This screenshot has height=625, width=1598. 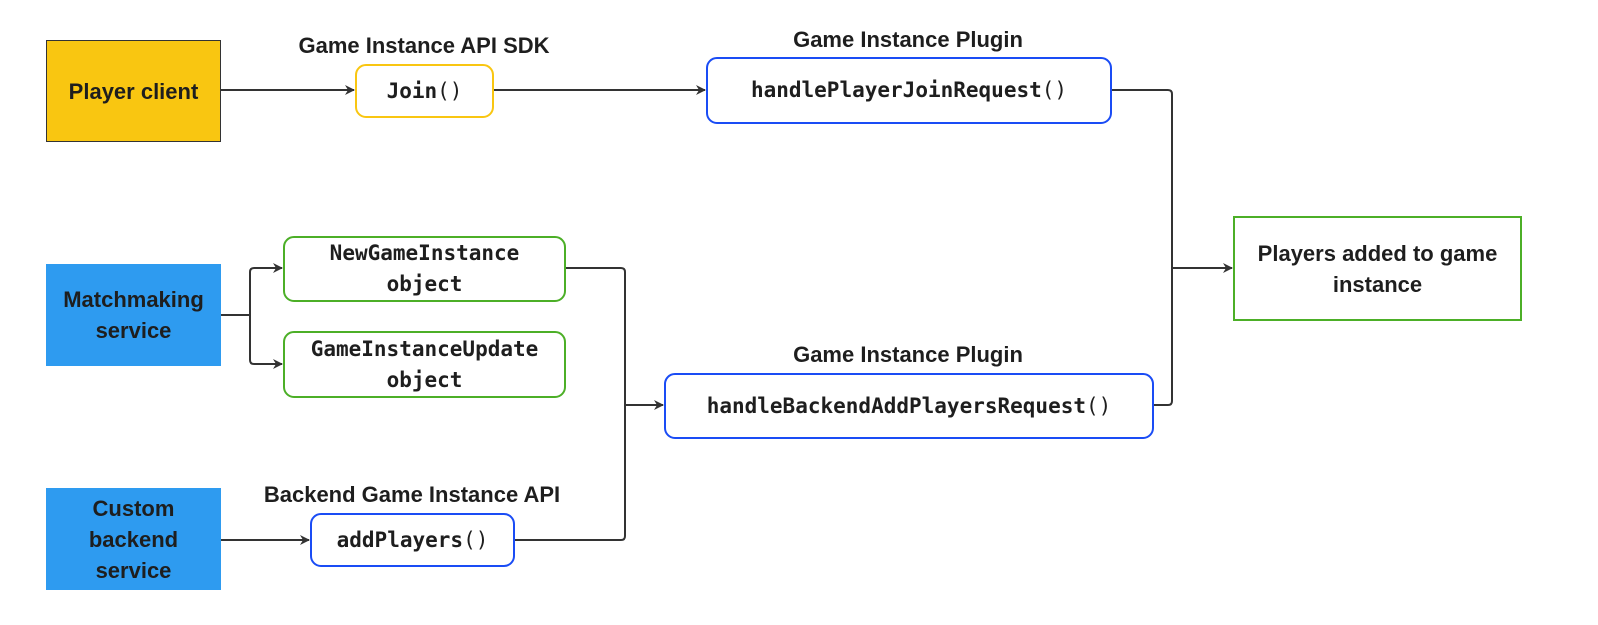 What do you see at coordinates (133, 315) in the screenshot?
I see `matchmaking-service-node: Matchmaking service` at bounding box center [133, 315].